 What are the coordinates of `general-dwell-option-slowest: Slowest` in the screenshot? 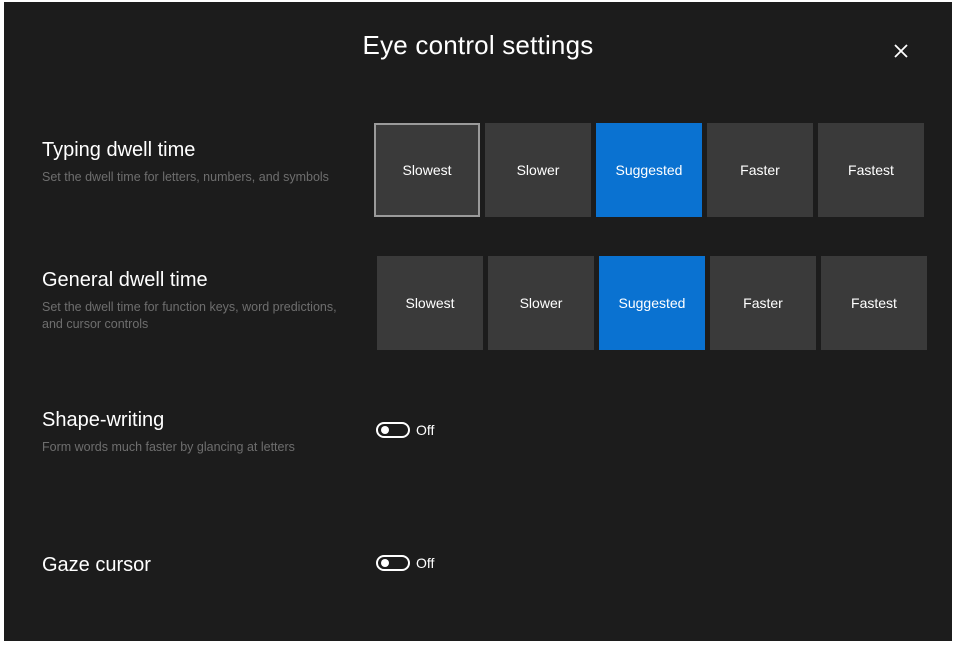 It's located at (430, 303).